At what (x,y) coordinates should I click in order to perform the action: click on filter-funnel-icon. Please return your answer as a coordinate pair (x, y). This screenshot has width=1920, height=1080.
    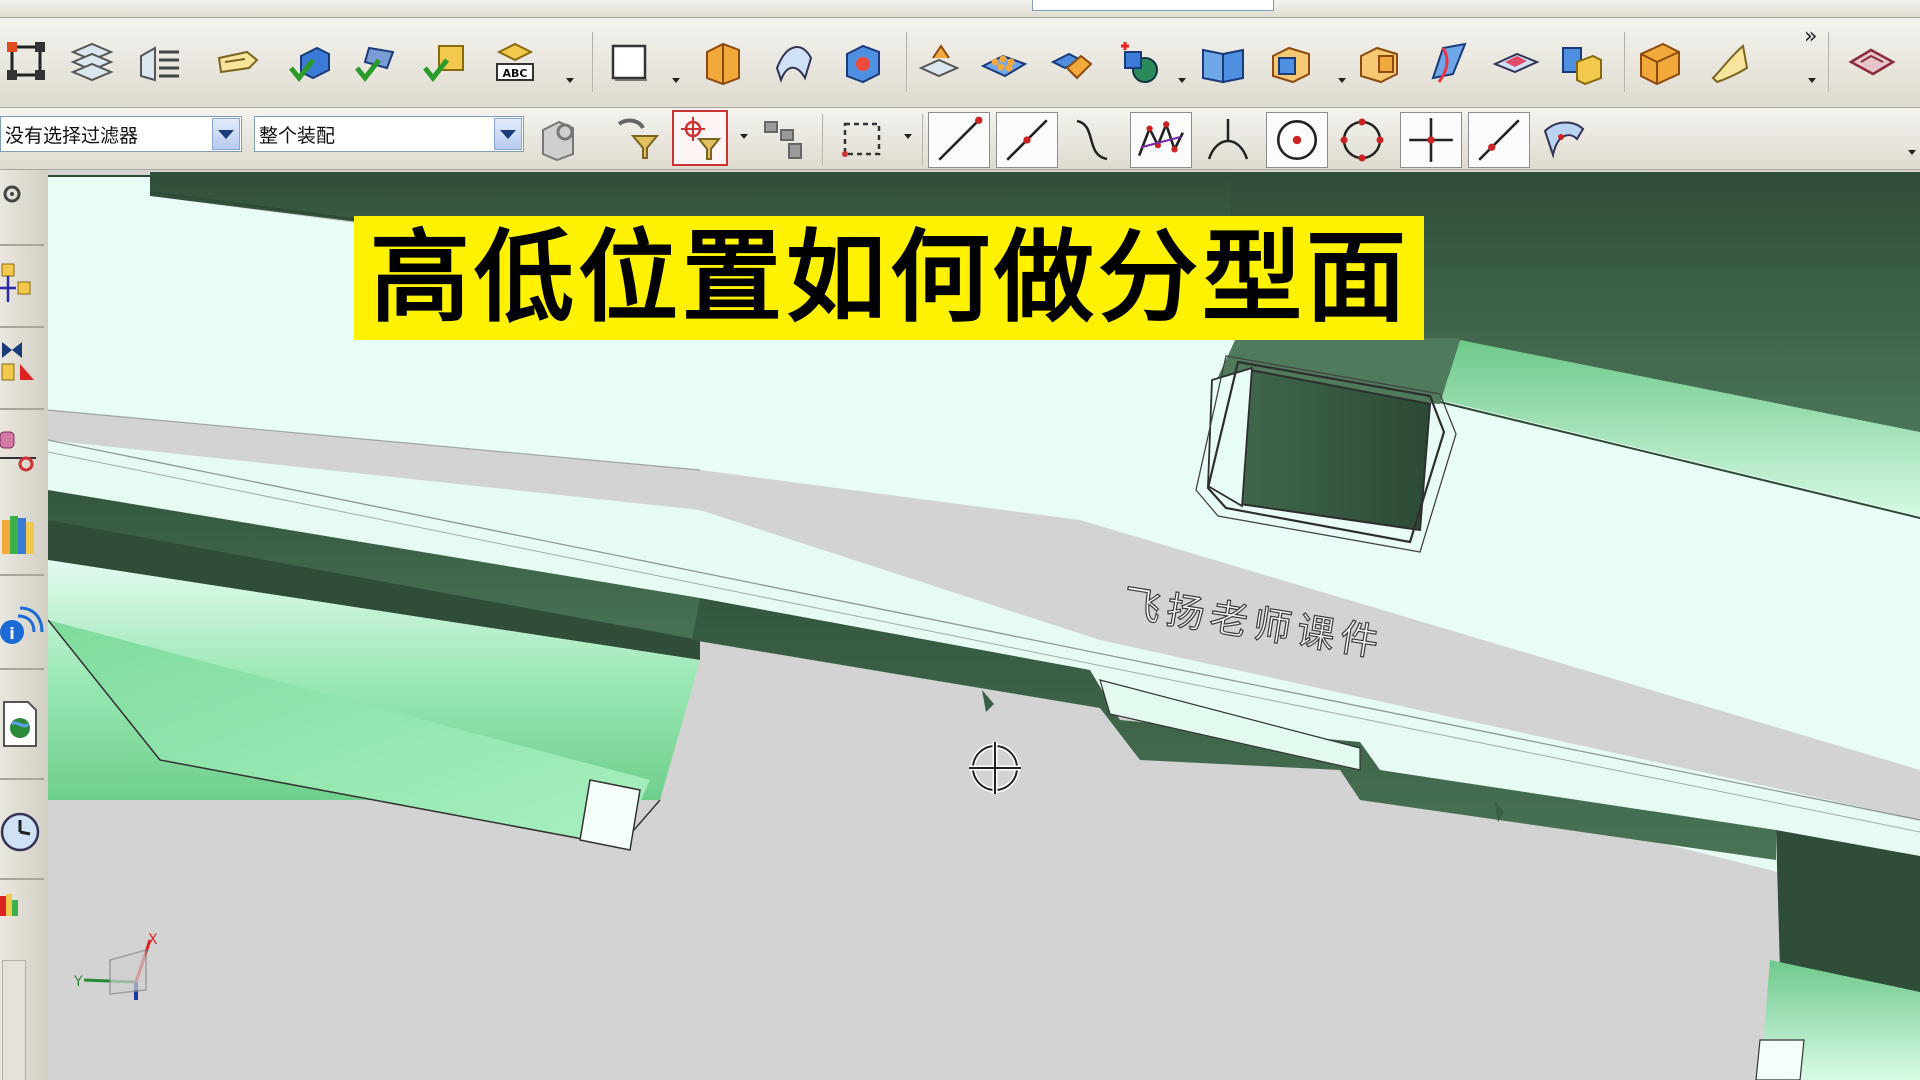
    Looking at the image, I should click on (638, 139).